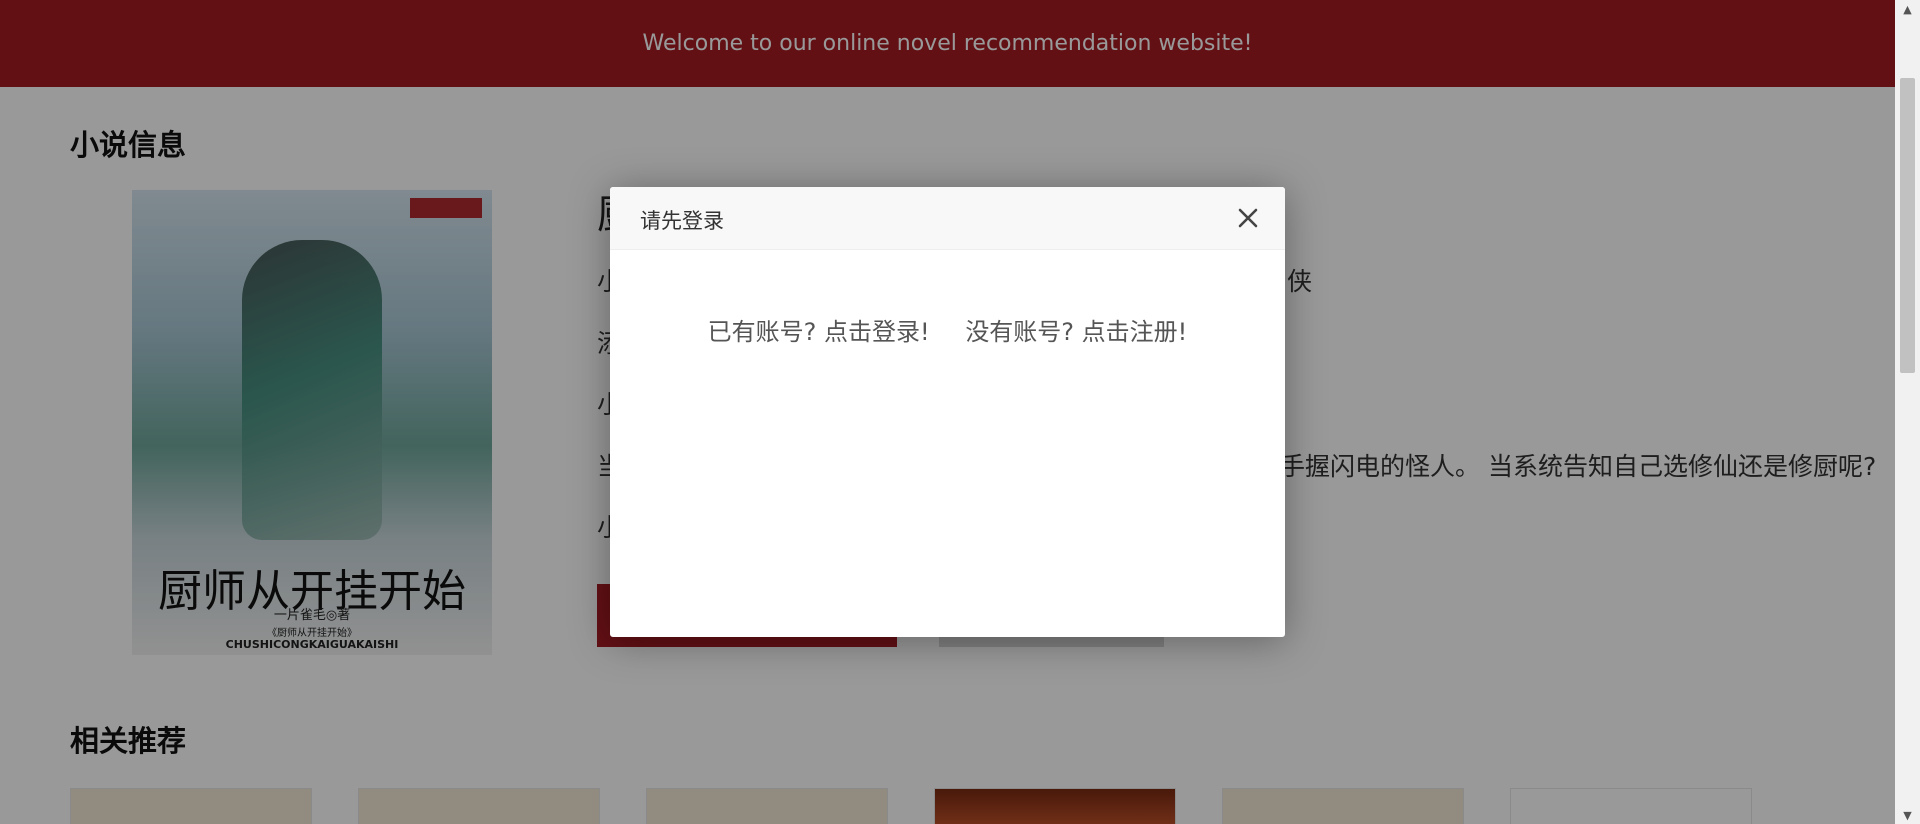 The height and width of the screenshot is (824, 1920). Describe the element at coordinates (947, 329) in the screenshot. I see `modal-body: 已有账号? 点击登录! 没有账号? 点击注册!` at that location.